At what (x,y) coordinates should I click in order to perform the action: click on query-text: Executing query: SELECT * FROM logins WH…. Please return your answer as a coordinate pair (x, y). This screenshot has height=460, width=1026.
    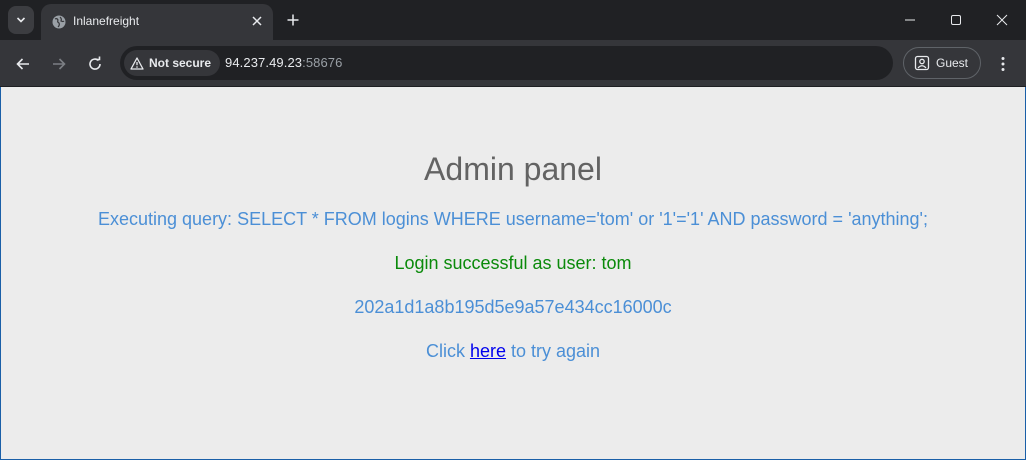
    Looking at the image, I should click on (512, 219).